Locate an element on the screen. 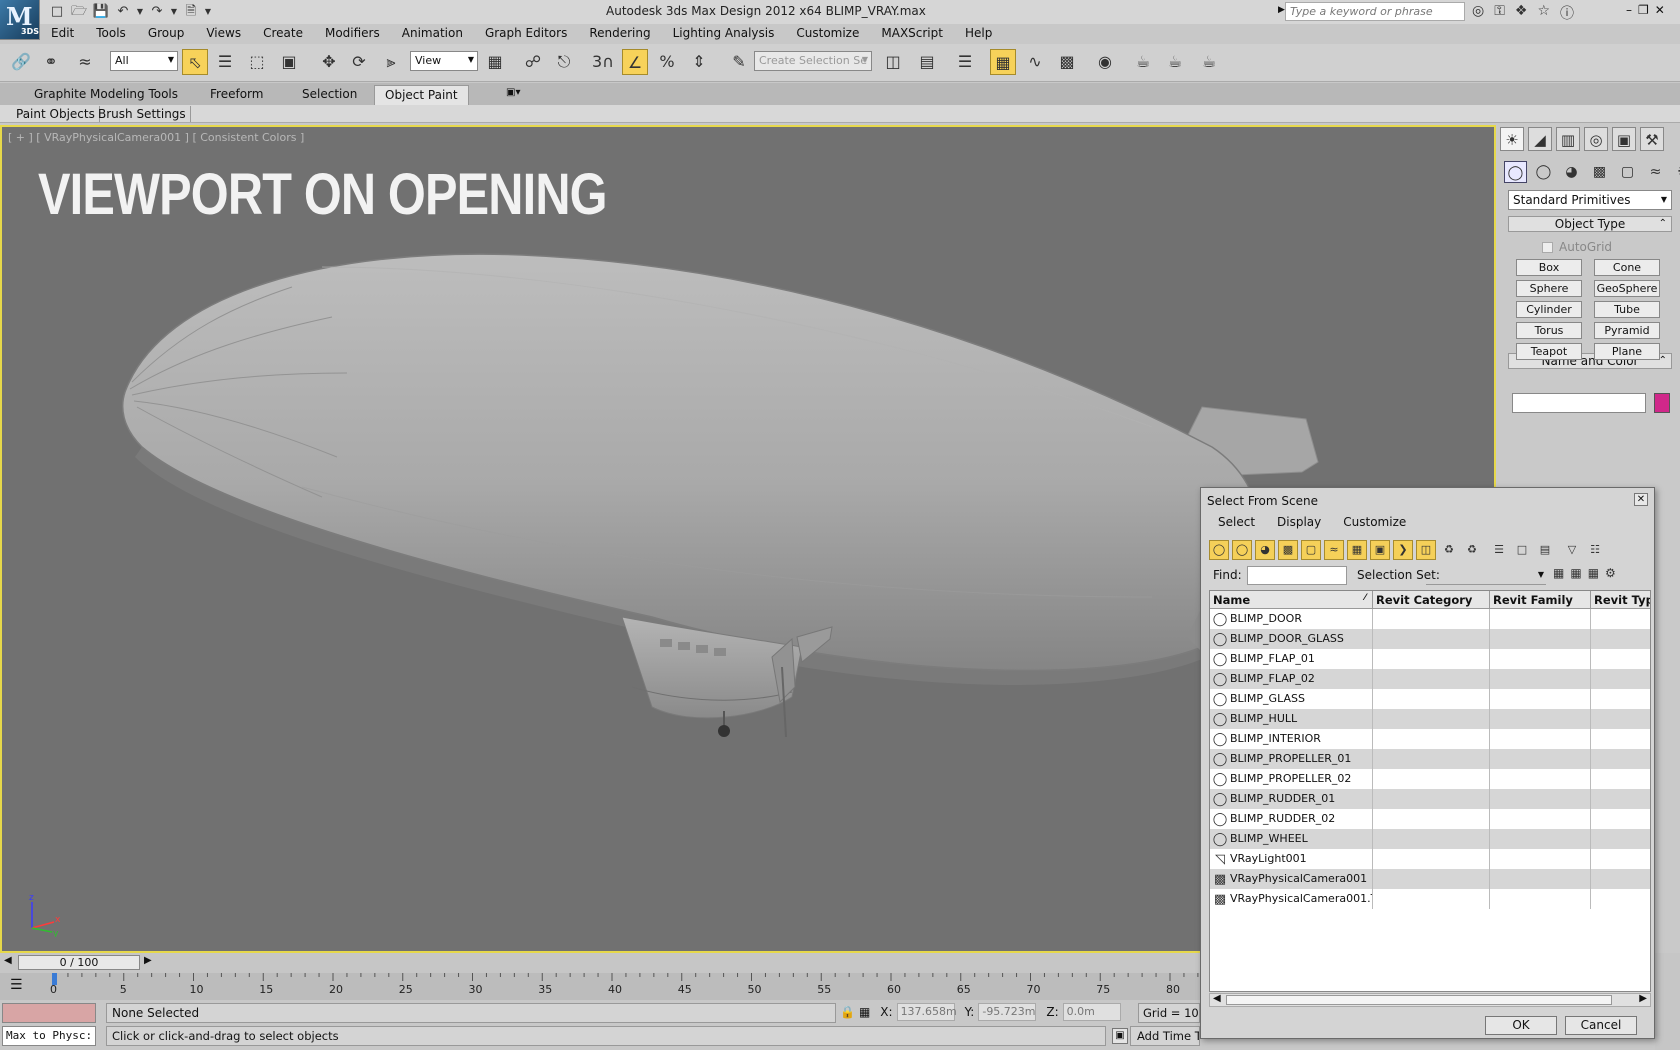 This screenshot has width=1680, height=1050. rectangular-selection-icon: ⬚ is located at coordinates (257, 62).